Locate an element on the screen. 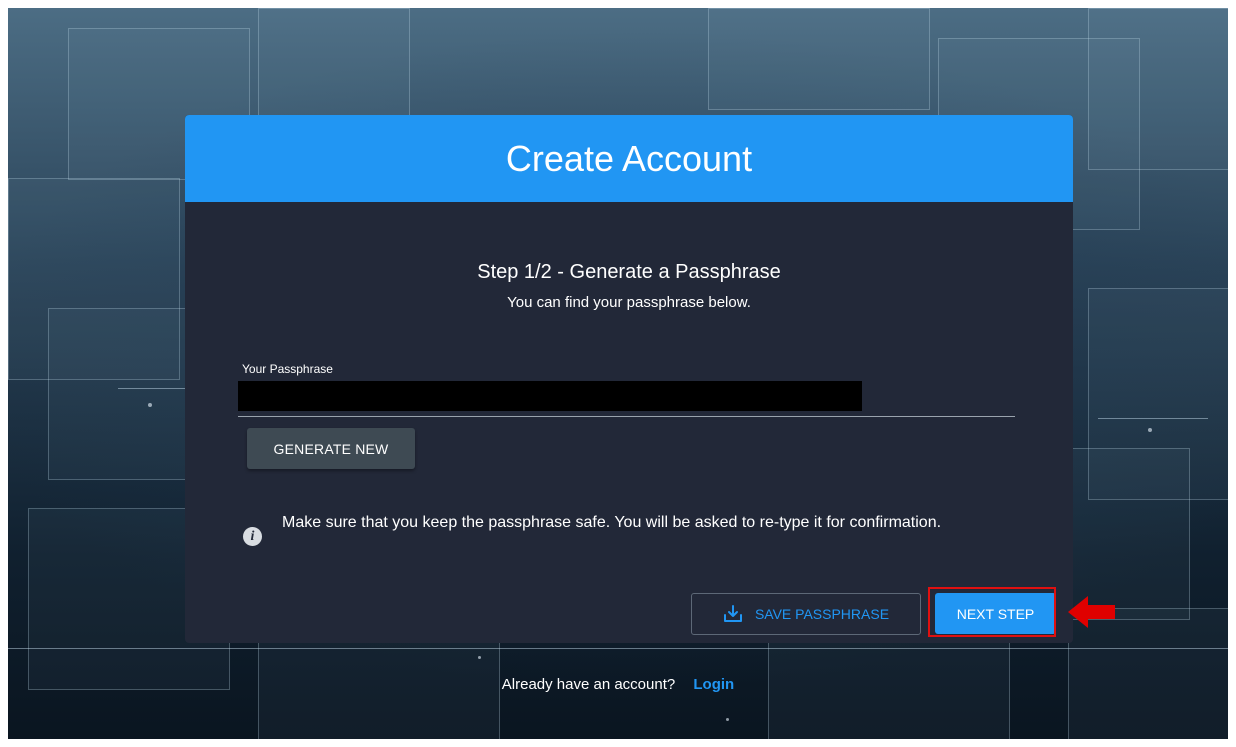  footer-prompt: Already have an account? is located at coordinates (588, 684).